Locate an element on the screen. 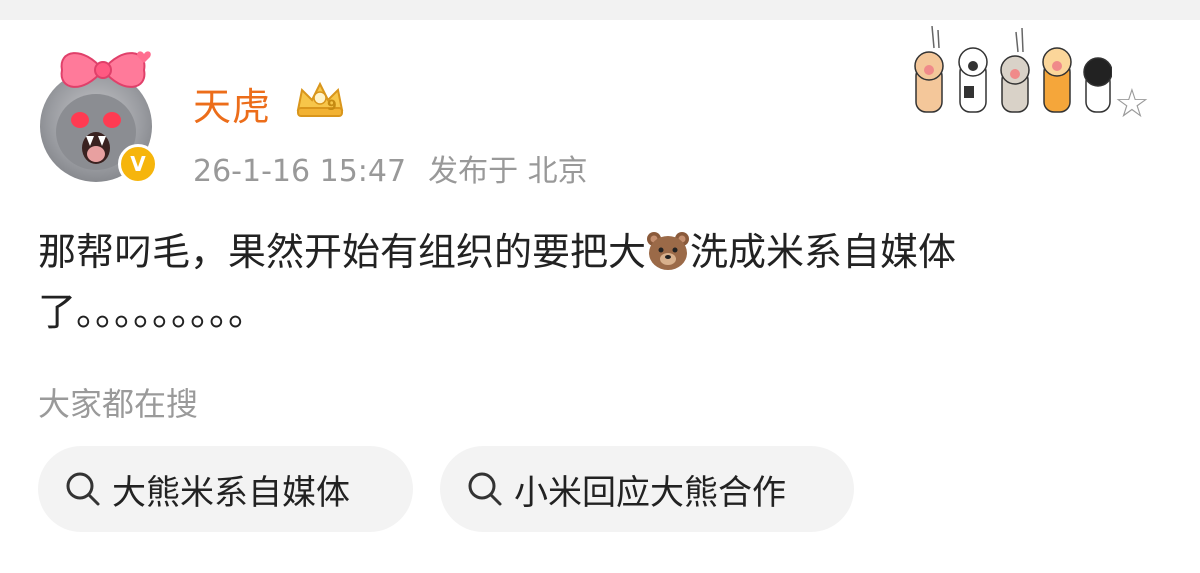  level-number: 9 is located at coordinates (332, 106).